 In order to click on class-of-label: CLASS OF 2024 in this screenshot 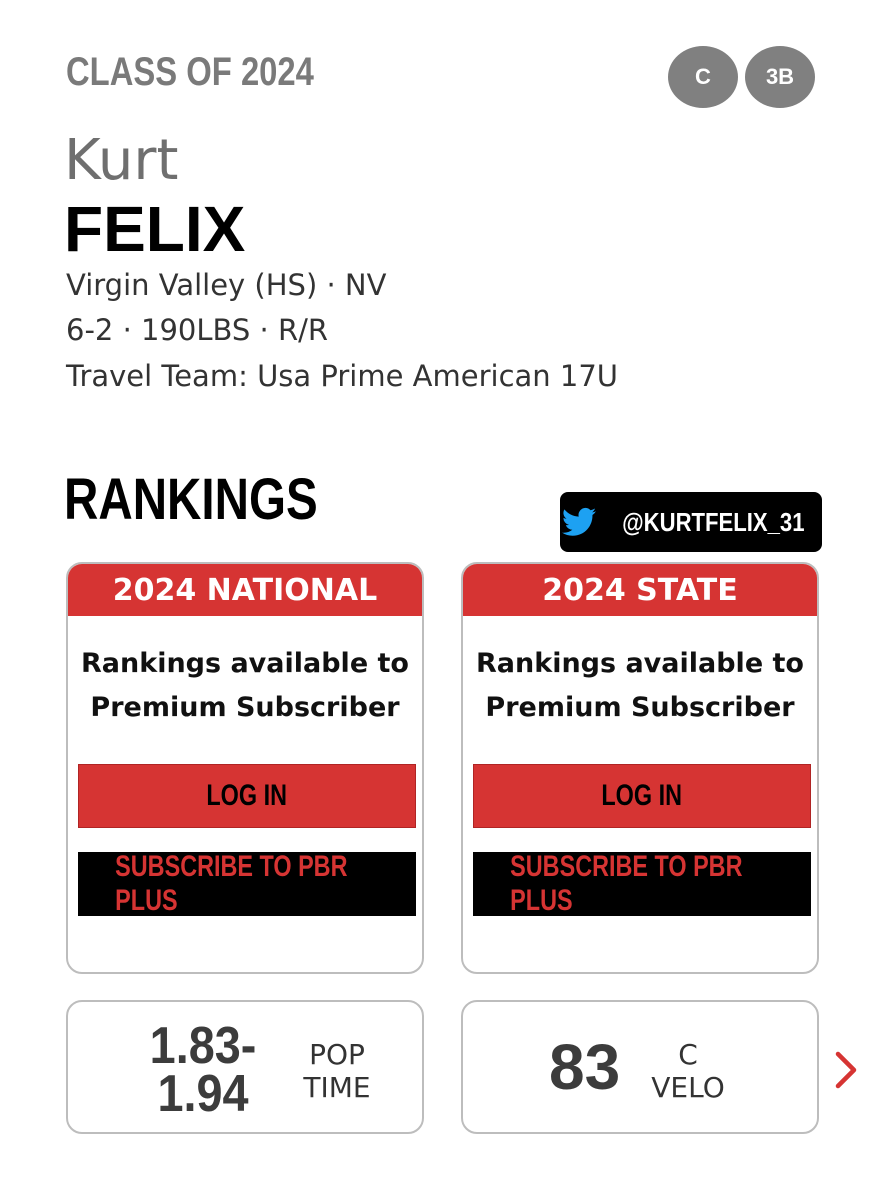, I will do `click(190, 72)`.